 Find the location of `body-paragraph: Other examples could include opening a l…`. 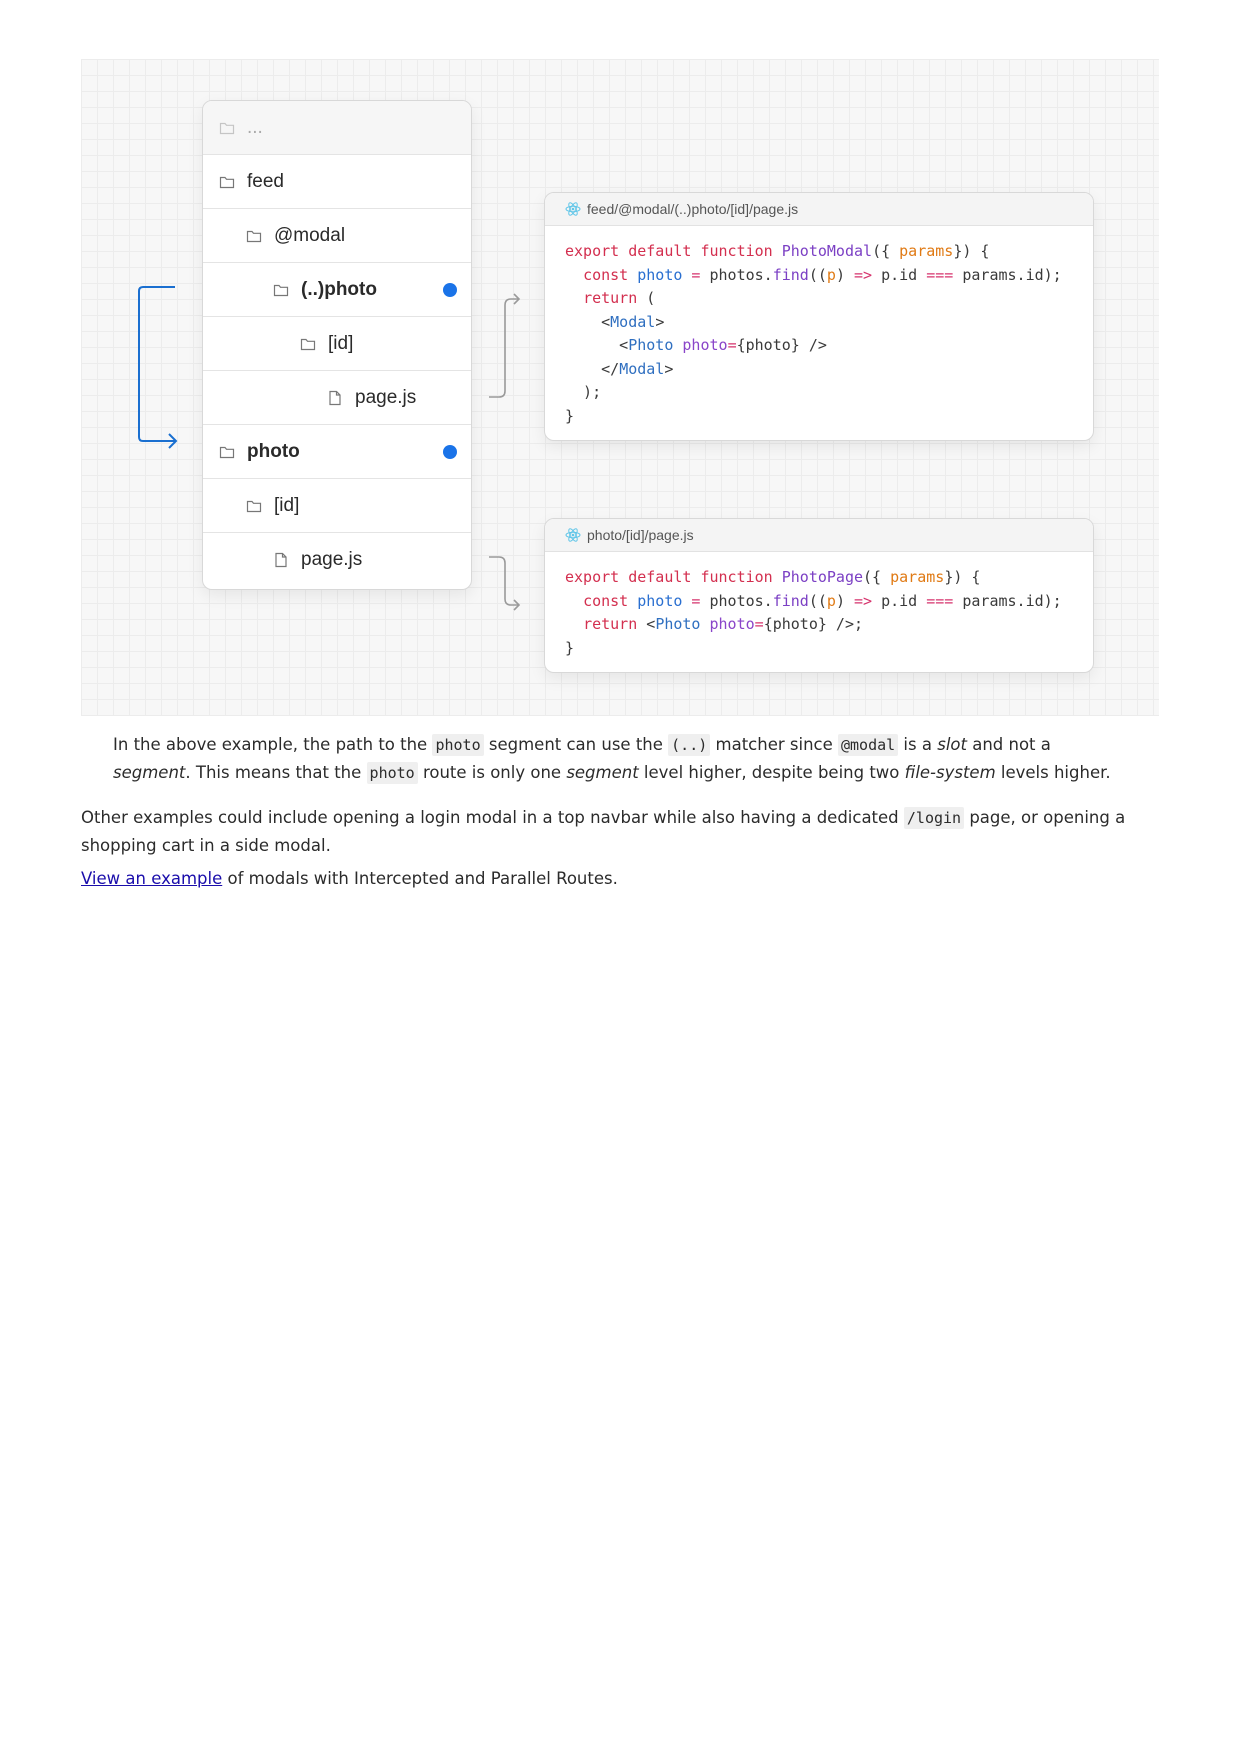

body-paragraph: Other examples could include opening a l… is located at coordinates (621, 832).